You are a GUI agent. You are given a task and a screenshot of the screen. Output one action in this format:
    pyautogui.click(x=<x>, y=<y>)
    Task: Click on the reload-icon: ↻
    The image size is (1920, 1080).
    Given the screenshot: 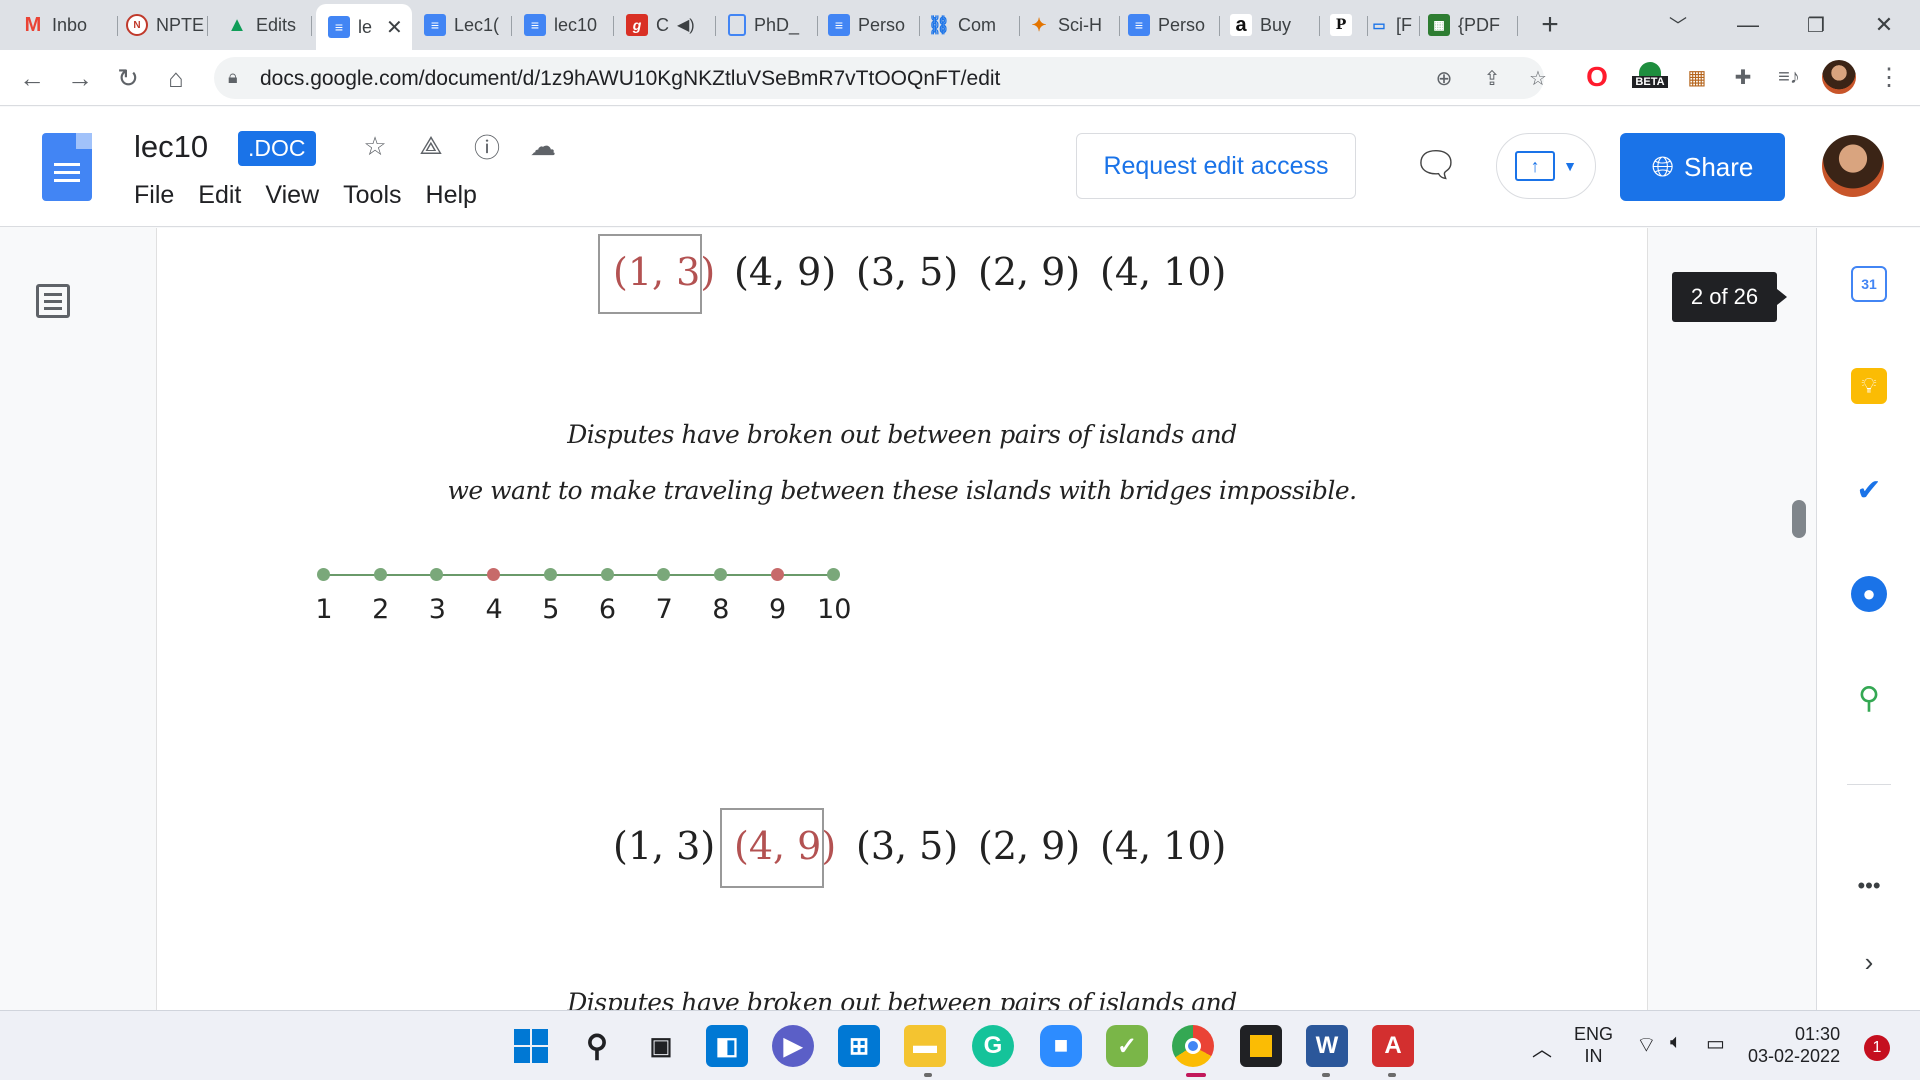 What is the action you would take?
    pyautogui.click(x=128, y=78)
    